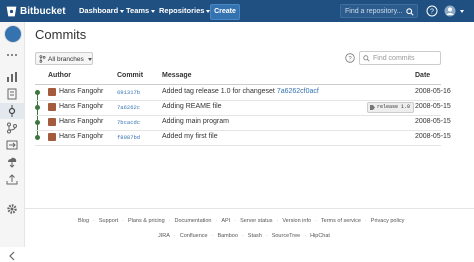  I want to click on bitbucket-icon, so click(11, 11).